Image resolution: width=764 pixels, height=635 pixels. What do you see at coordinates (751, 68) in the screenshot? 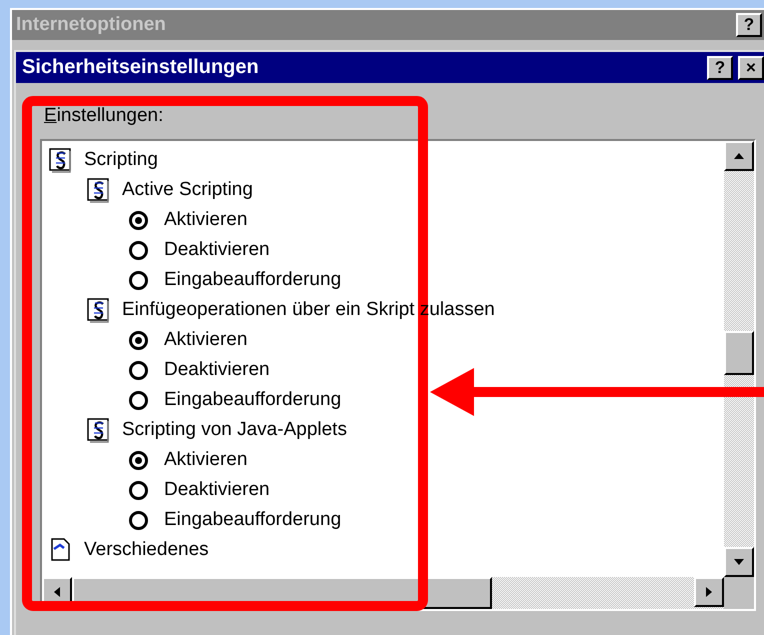
I see `close-button: ×` at bounding box center [751, 68].